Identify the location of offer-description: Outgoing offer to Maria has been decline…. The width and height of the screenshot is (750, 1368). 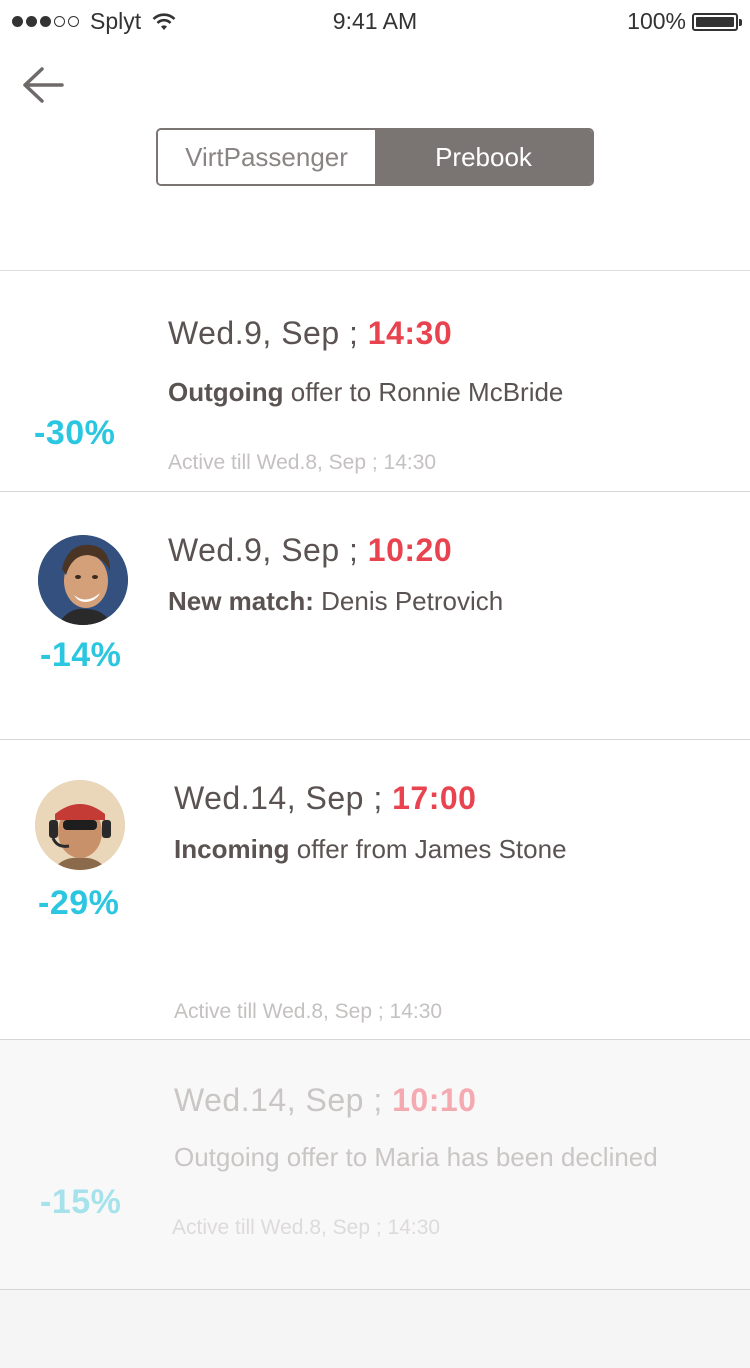
(416, 1157).